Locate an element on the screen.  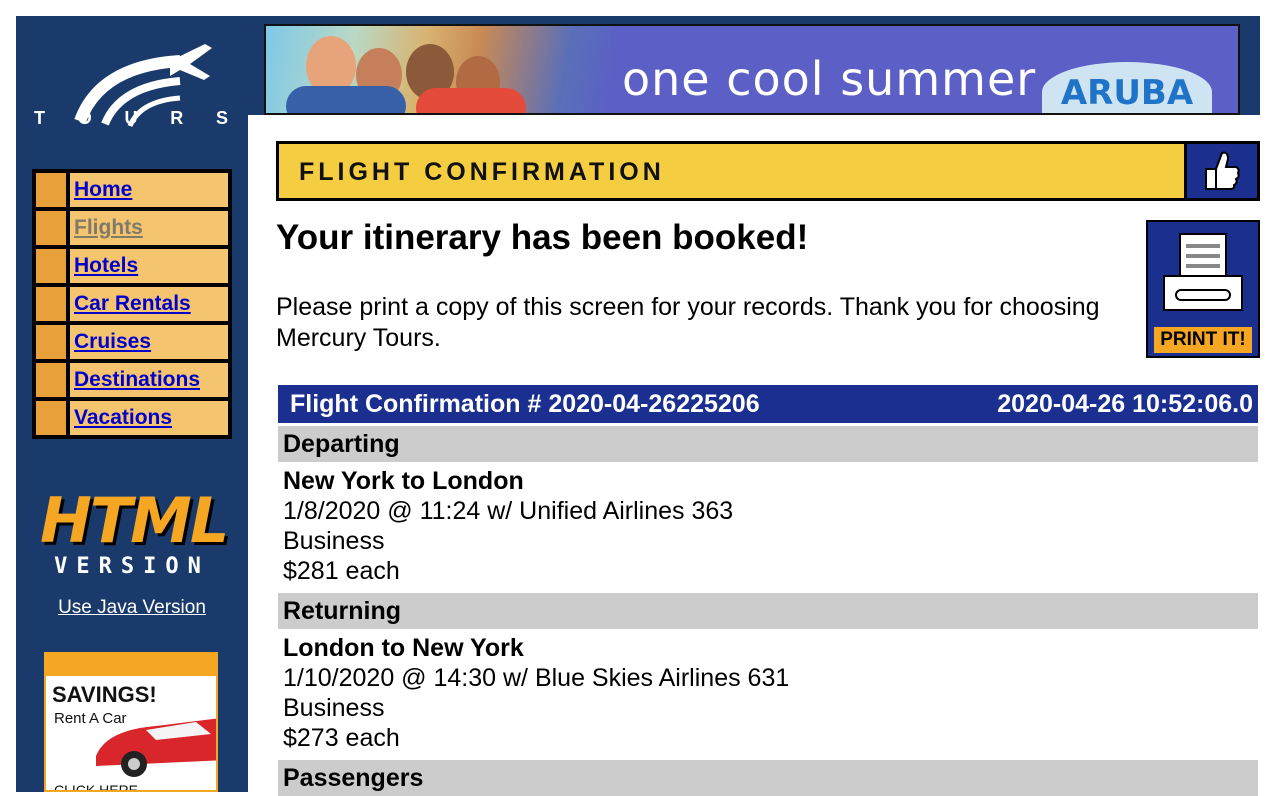
ad-top-strip is located at coordinates (131, 665).